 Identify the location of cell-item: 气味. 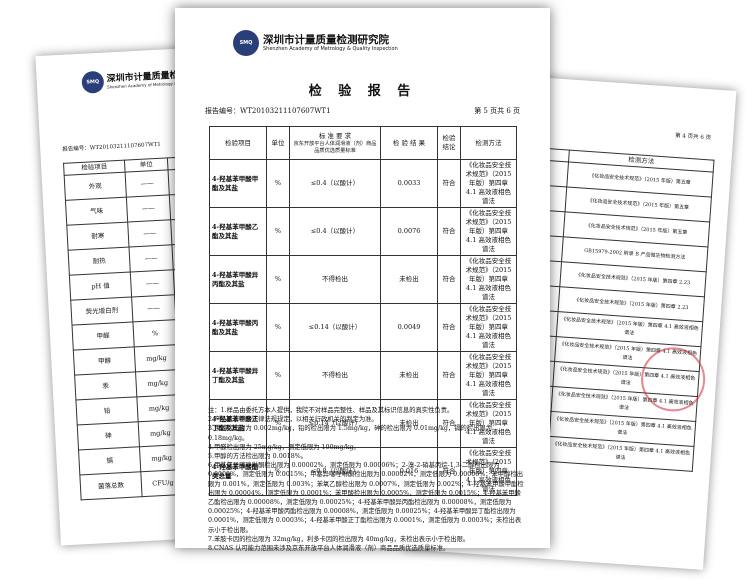
(96, 211).